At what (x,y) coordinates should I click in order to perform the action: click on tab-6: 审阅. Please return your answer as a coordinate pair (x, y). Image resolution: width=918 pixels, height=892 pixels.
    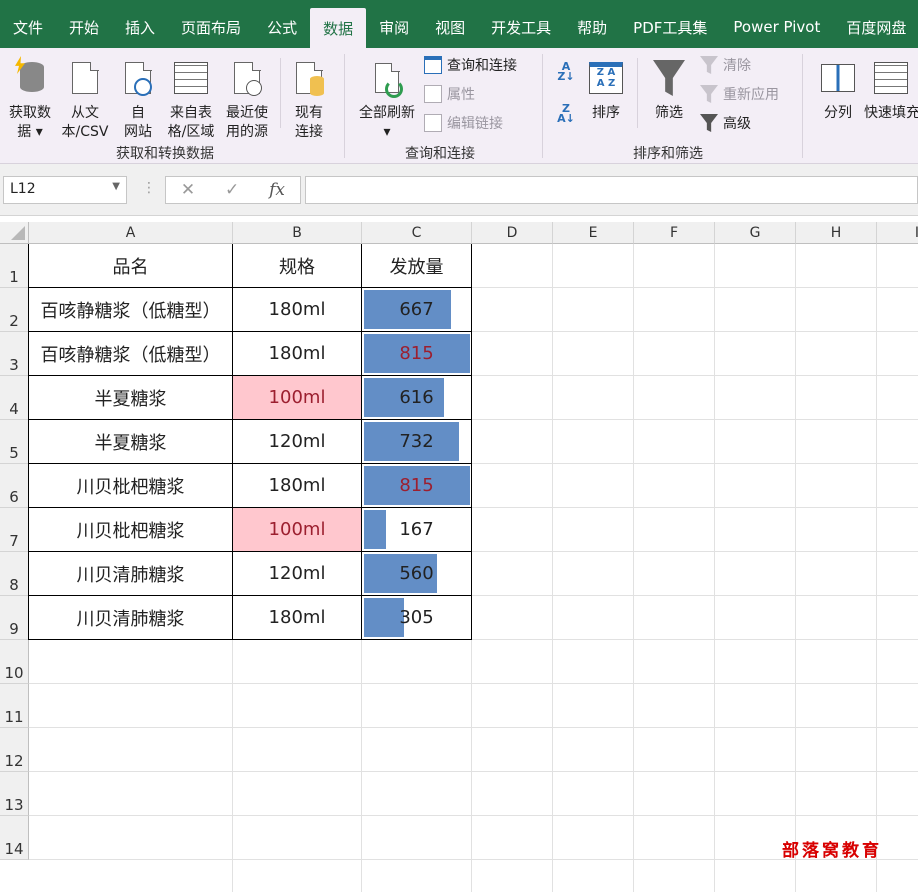
    Looking at the image, I should click on (394, 24).